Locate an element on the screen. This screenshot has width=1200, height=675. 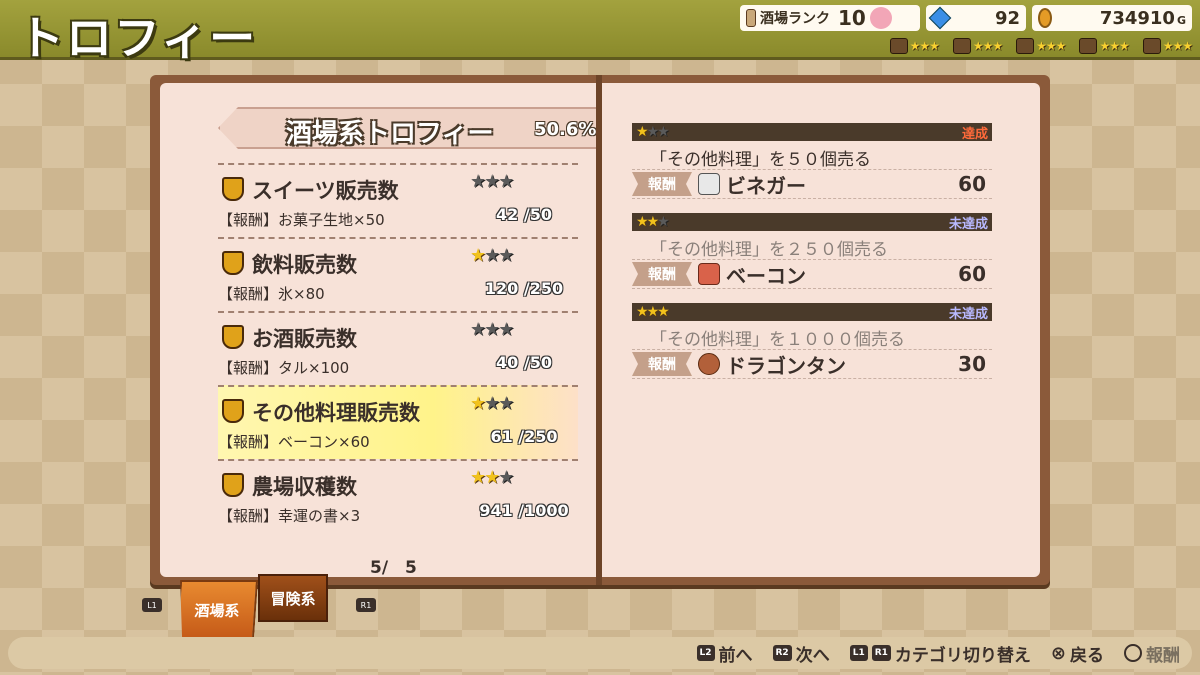
trophy-row-selected: その他料理販売数 ★★★ 【報酬】ベーコン×60 61 /250 is located at coordinates (398, 422).